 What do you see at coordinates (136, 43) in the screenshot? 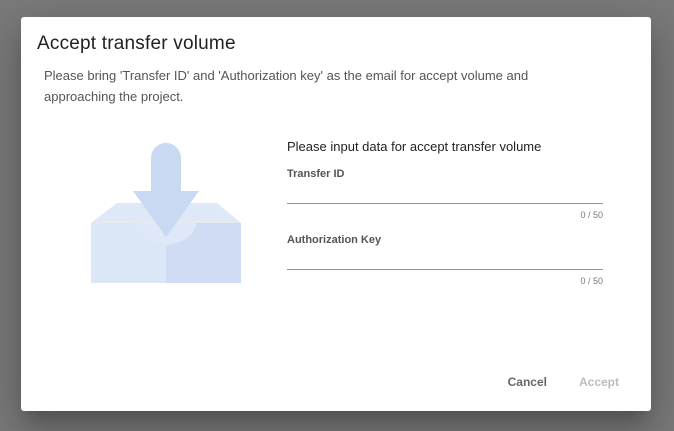
I see `dialog-title: Accept transfer volume` at bounding box center [136, 43].